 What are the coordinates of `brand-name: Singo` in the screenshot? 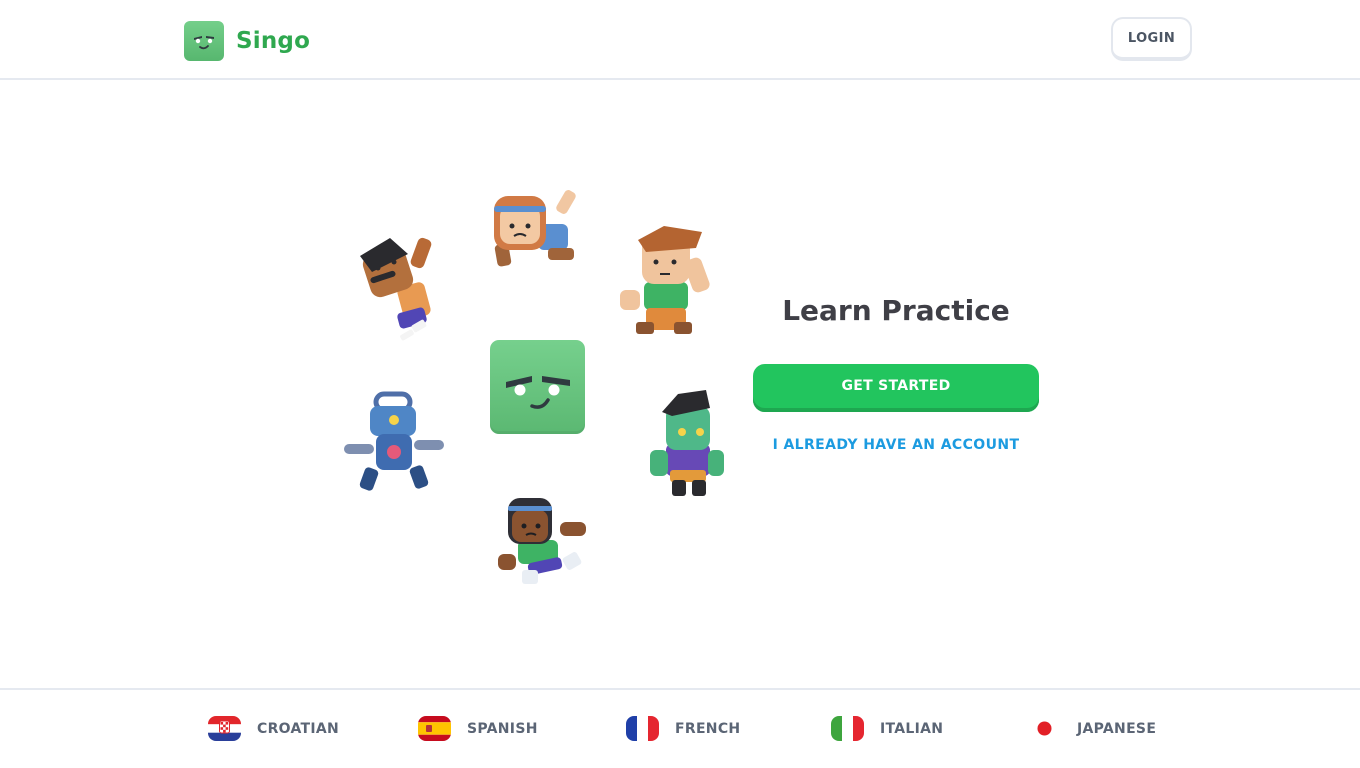 It's located at (273, 41).